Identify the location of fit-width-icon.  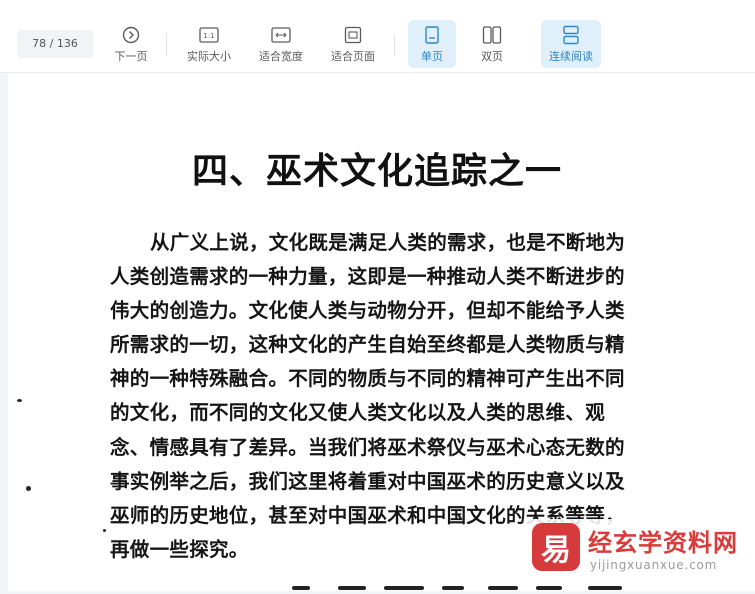
(281, 35).